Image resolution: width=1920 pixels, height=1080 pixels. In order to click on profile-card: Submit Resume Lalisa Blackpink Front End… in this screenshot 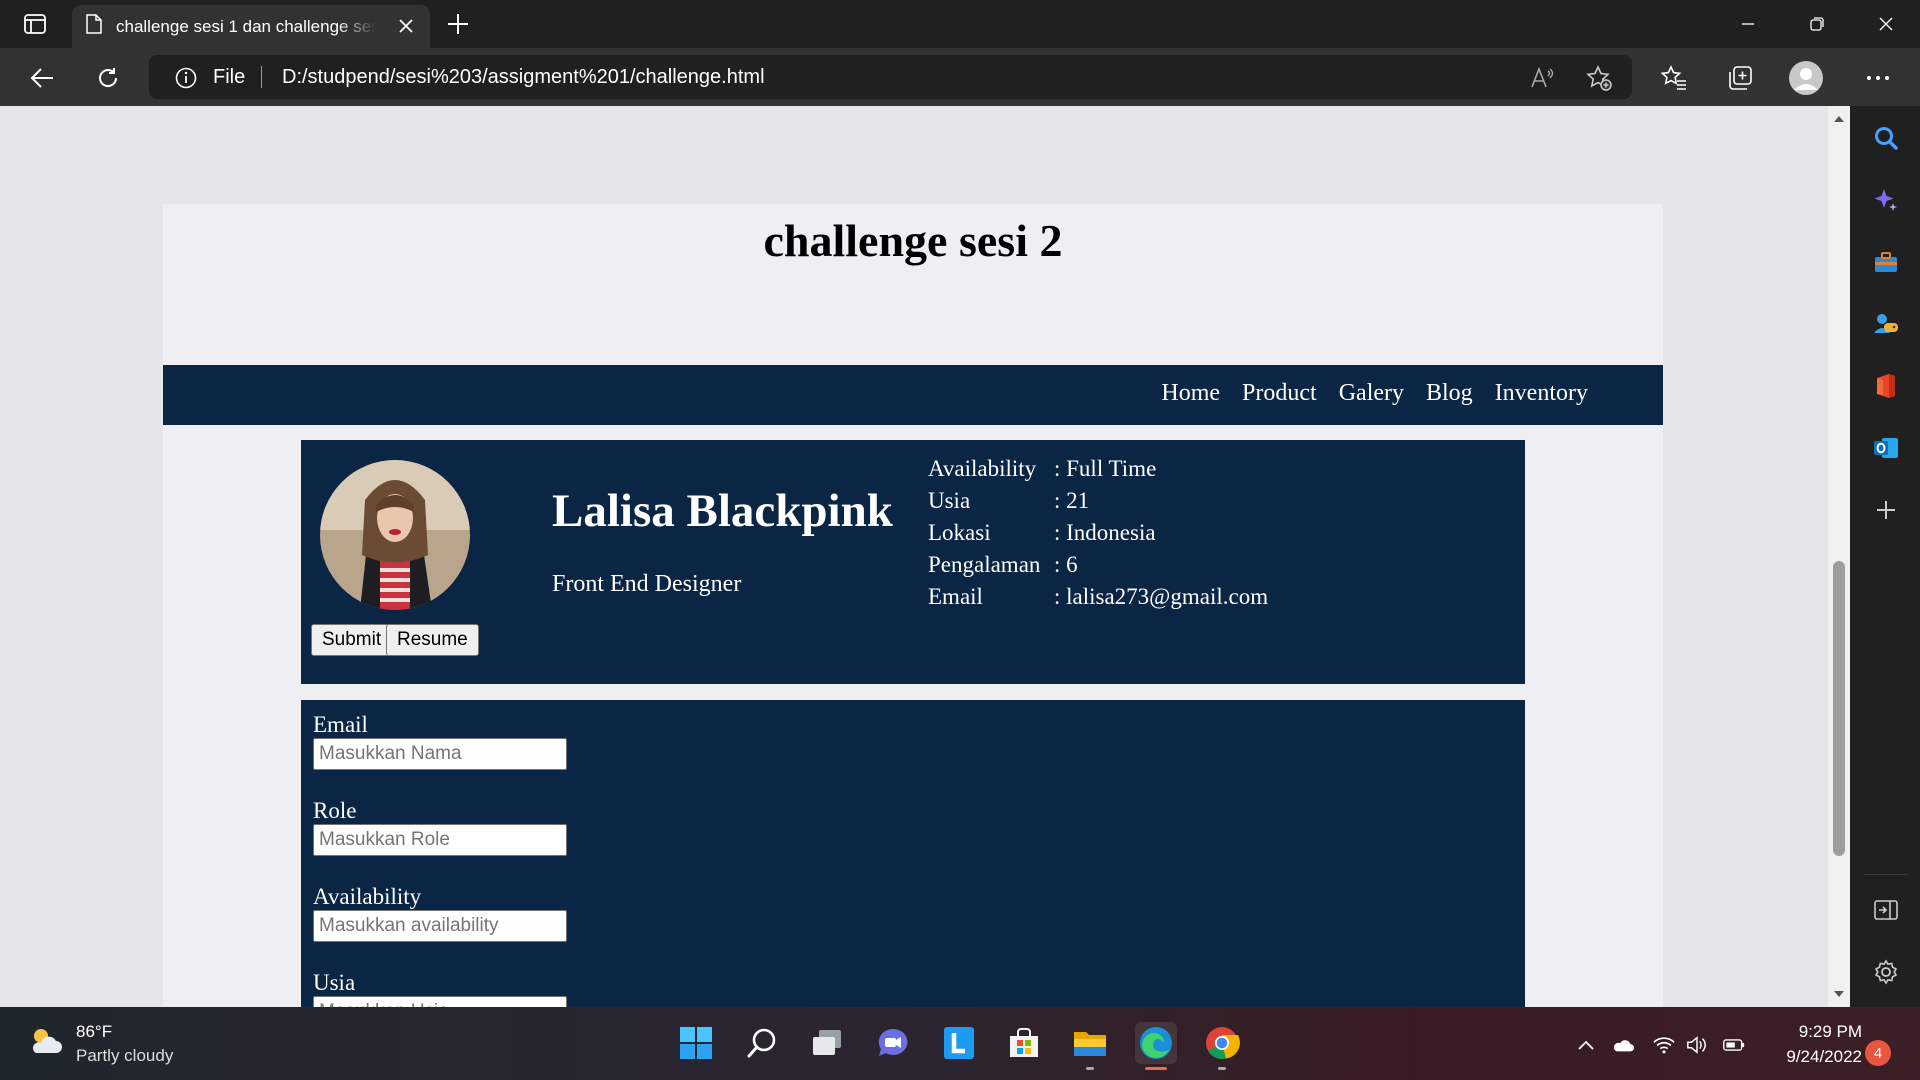, I will do `click(913, 562)`.